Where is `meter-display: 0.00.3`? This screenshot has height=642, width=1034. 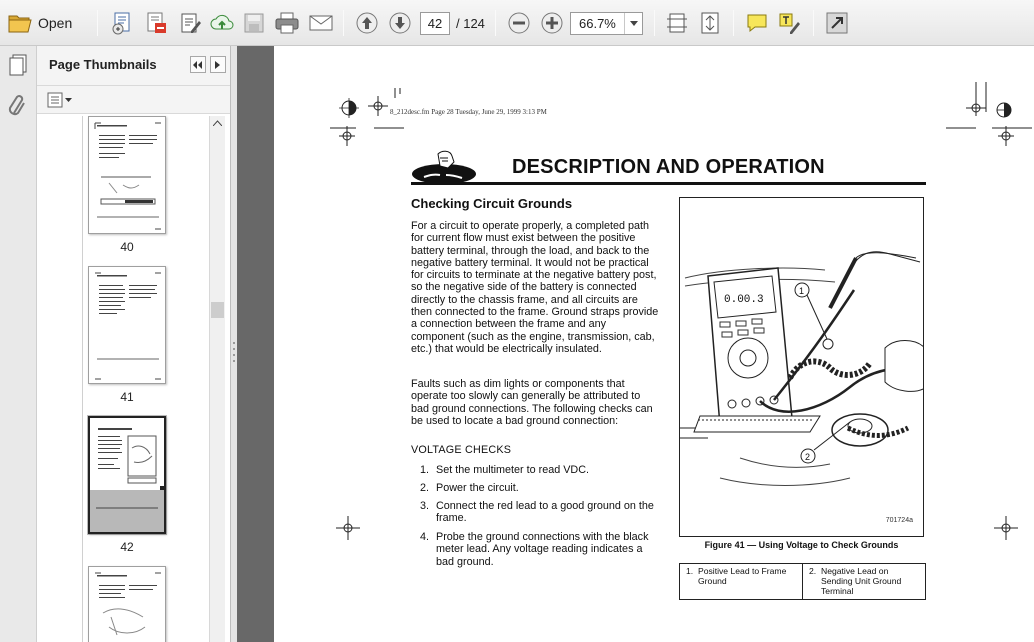
meter-display: 0.00.3 is located at coordinates (744, 300).